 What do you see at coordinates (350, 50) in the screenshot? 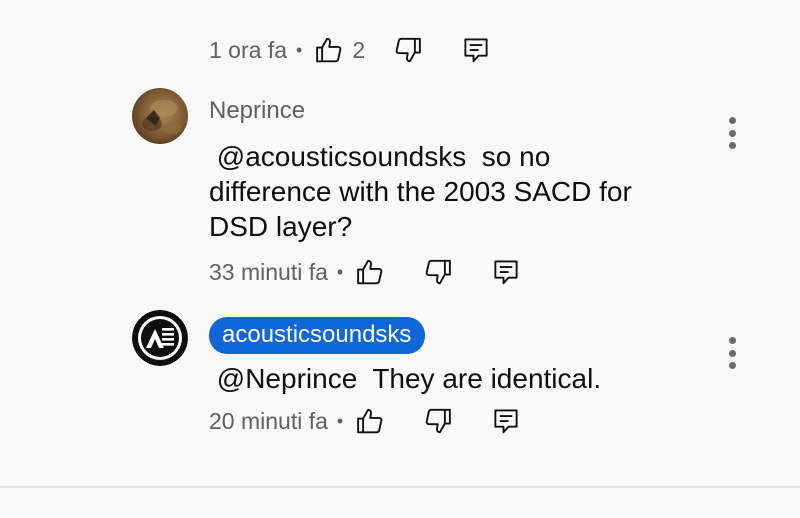
I see `comment-action-bar: 1 ora fa • 2` at bounding box center [350, 50].